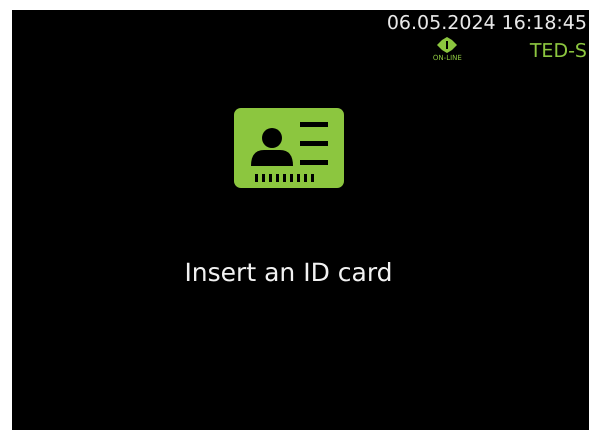 The image size is (597, 442). What do you see at coordinates (486, 23) in the screenshot?
I see `date-time: 06.05.2024 16:18:45` at bounding box center [486, 23].